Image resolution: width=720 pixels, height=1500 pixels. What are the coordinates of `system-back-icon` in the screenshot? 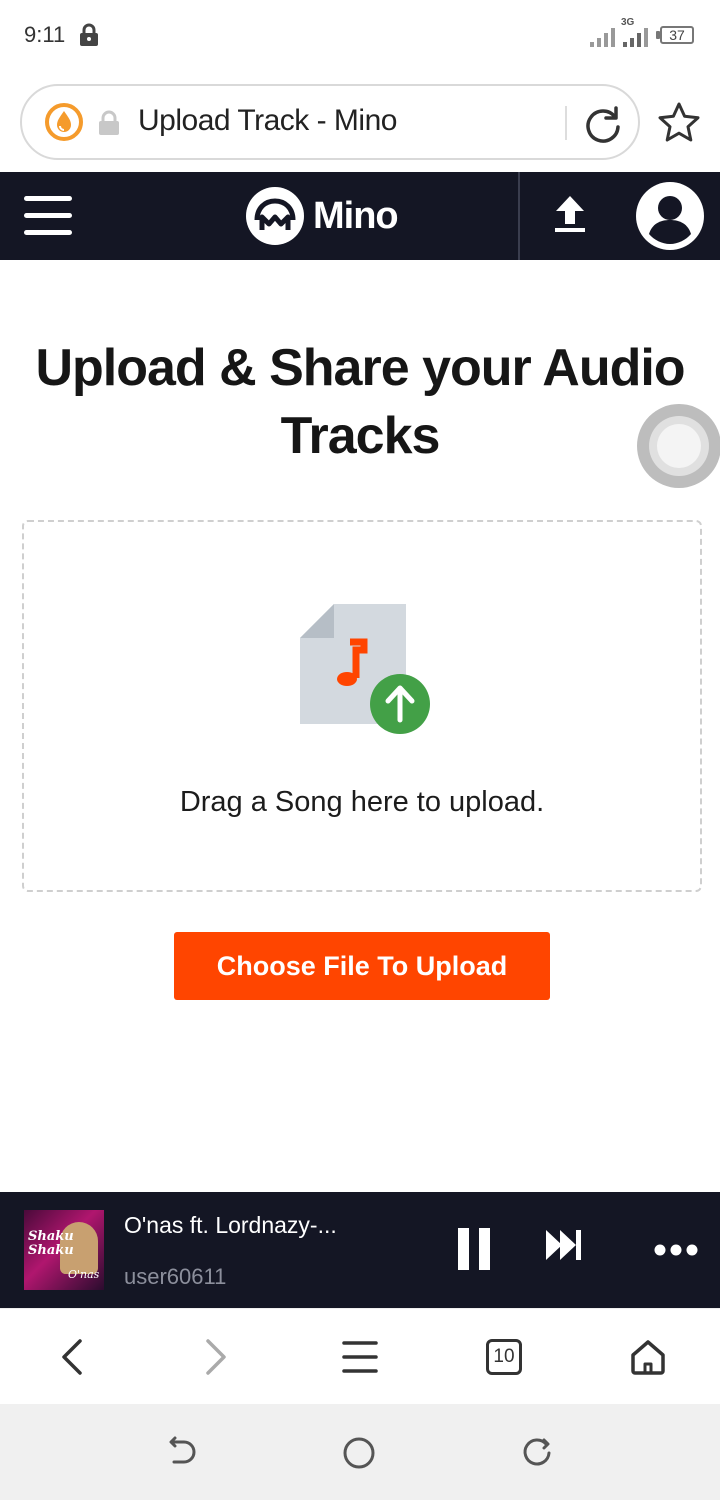 It's located at (183, 1453).